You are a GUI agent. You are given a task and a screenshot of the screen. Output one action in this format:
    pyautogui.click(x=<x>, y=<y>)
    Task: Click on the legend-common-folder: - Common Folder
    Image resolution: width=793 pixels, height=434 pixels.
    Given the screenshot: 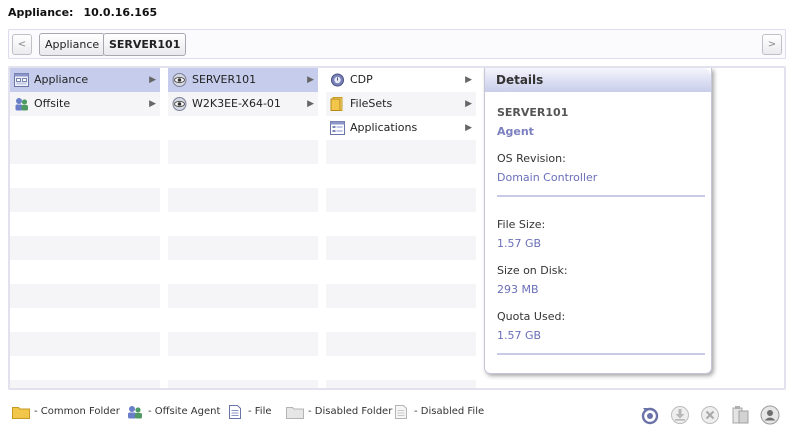 What is the action you would take?
    pyautogui.click(x=66, y=412)
    